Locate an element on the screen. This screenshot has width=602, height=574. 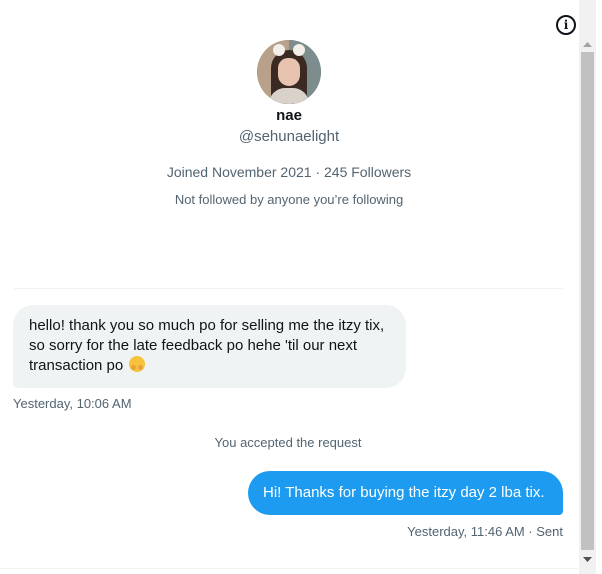
avatar is located at coordinates (289, 72).